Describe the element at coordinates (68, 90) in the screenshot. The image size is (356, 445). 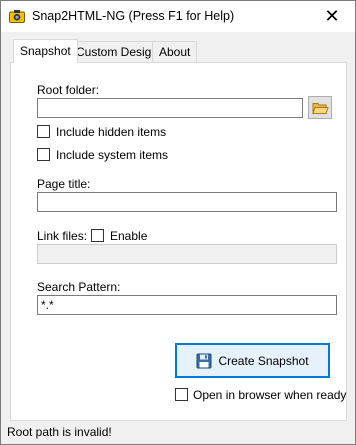
I see `root-folder-label: Root folder:` at that location.